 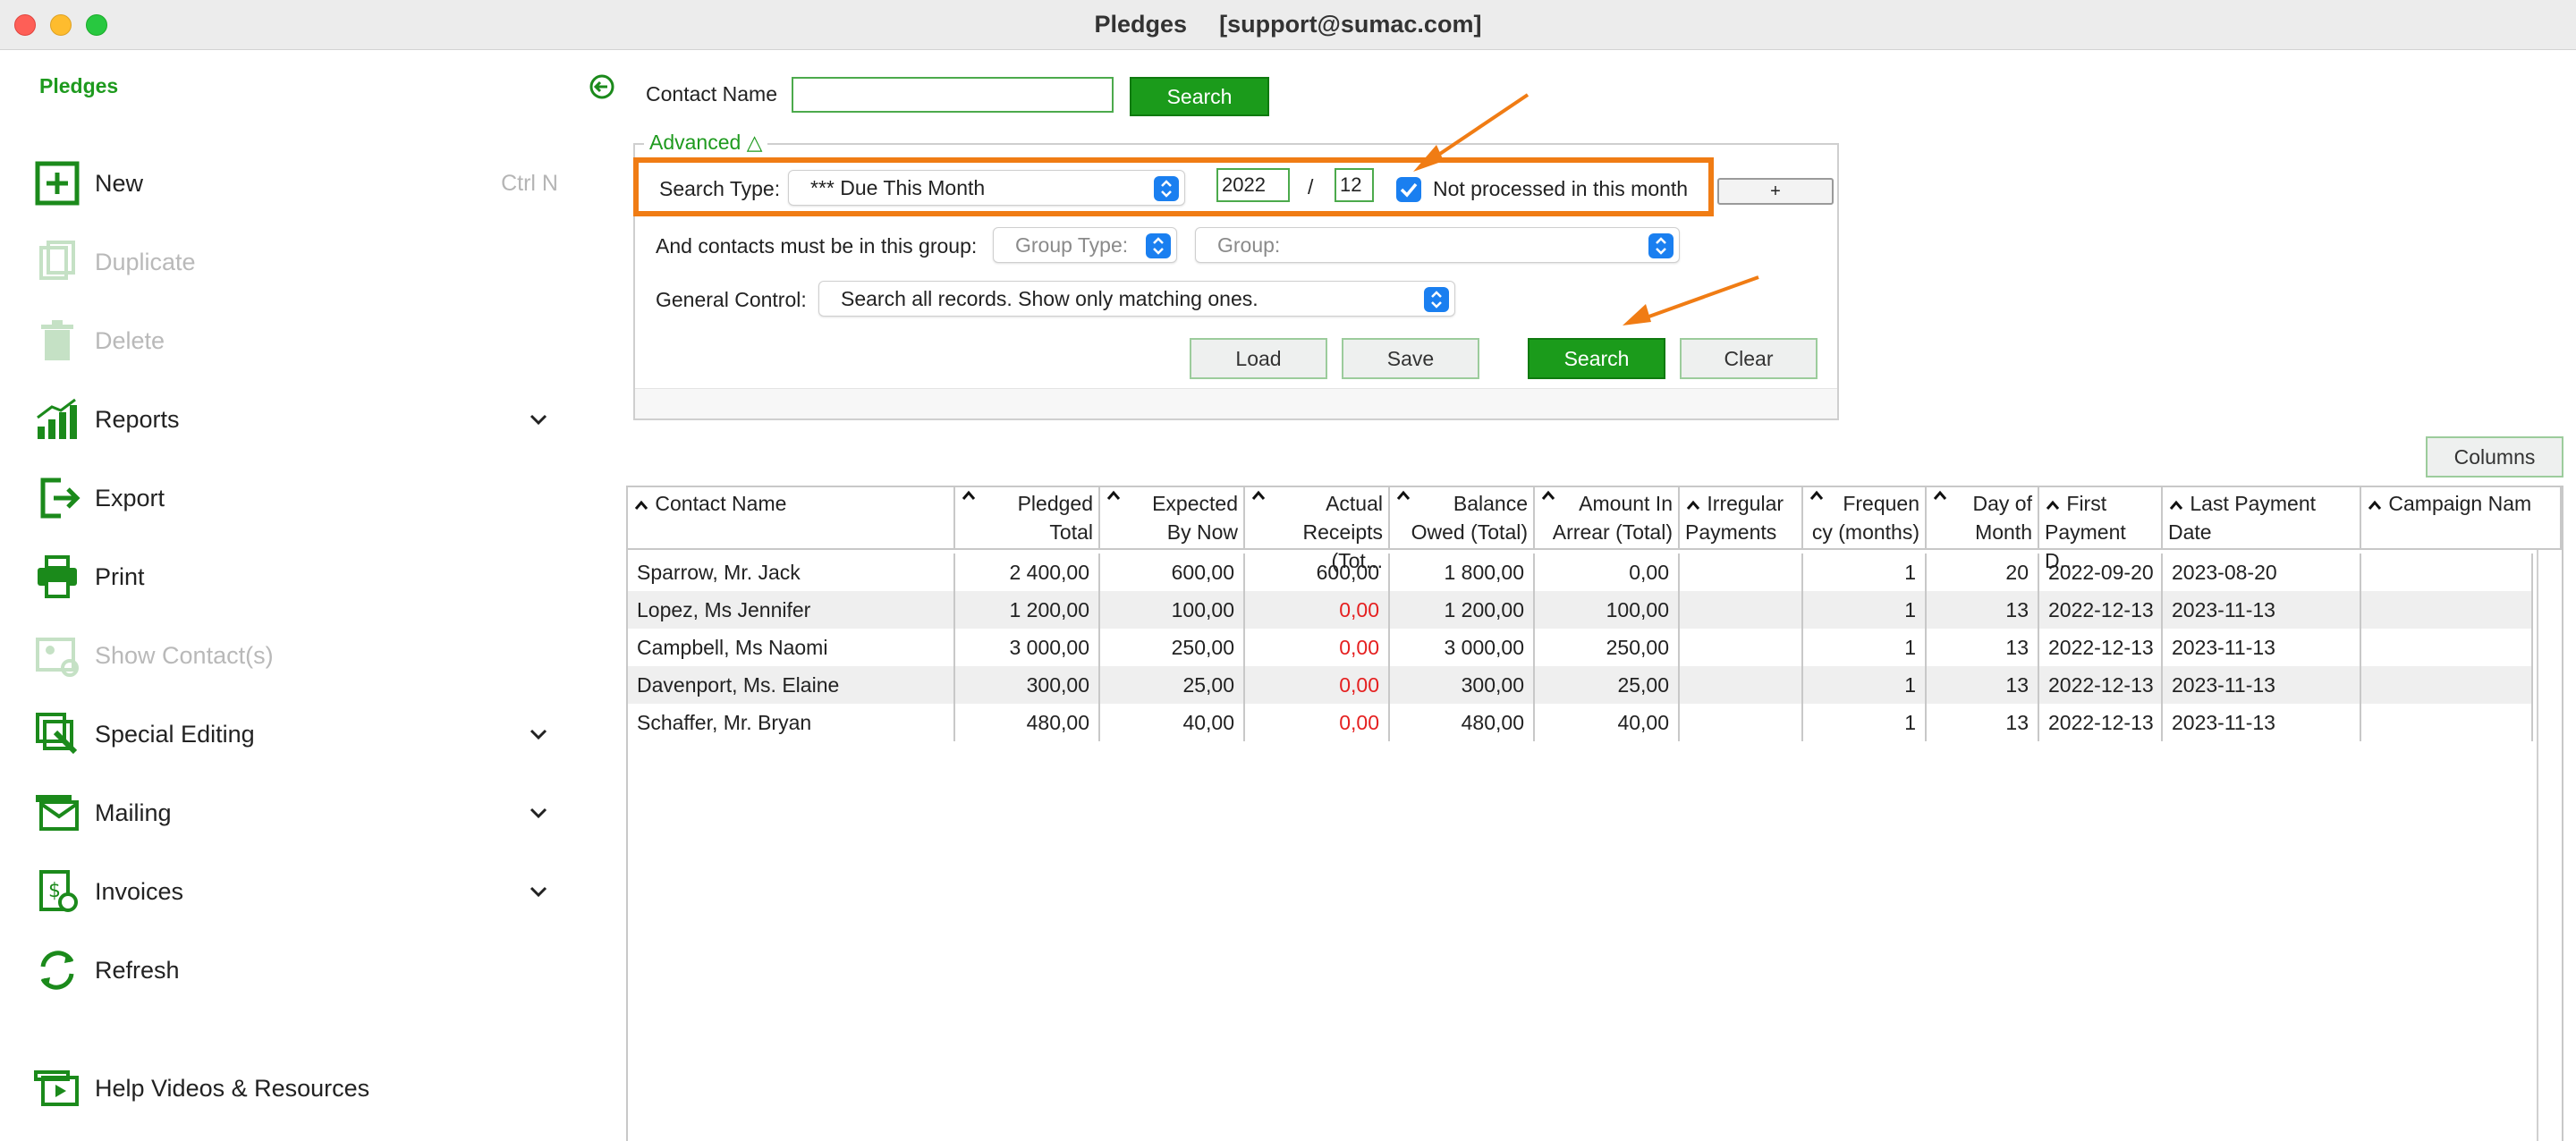 What do you see at coordinates (1055, 504) in the screenshot?
I see `column-header-line1: Pledged` at bounding box center [1055, 504].